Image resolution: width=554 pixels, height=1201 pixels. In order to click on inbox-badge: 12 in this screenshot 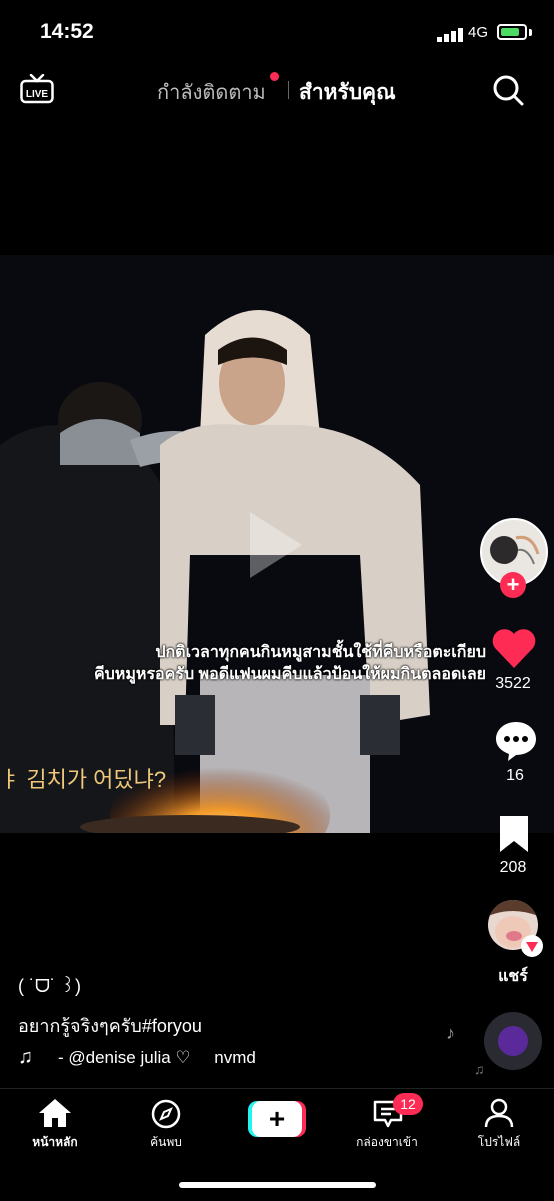, I will do `click(408, 1104)`.